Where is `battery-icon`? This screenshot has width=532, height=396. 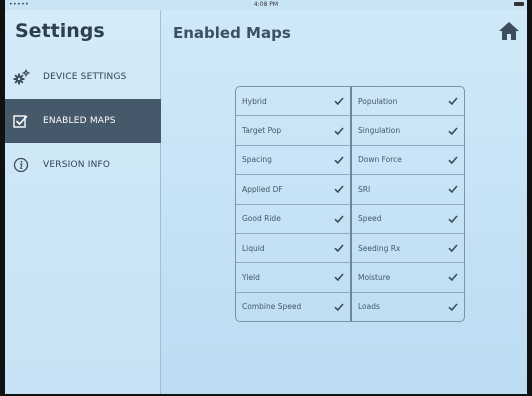 battery-icon is located at coordinates (519, 4).